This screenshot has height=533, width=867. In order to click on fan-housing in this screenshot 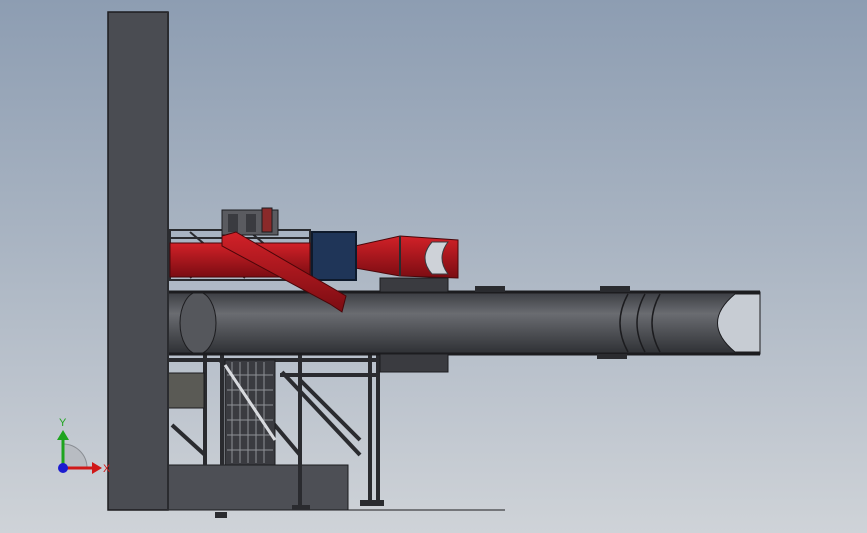, I will do `click(250, 221)`.